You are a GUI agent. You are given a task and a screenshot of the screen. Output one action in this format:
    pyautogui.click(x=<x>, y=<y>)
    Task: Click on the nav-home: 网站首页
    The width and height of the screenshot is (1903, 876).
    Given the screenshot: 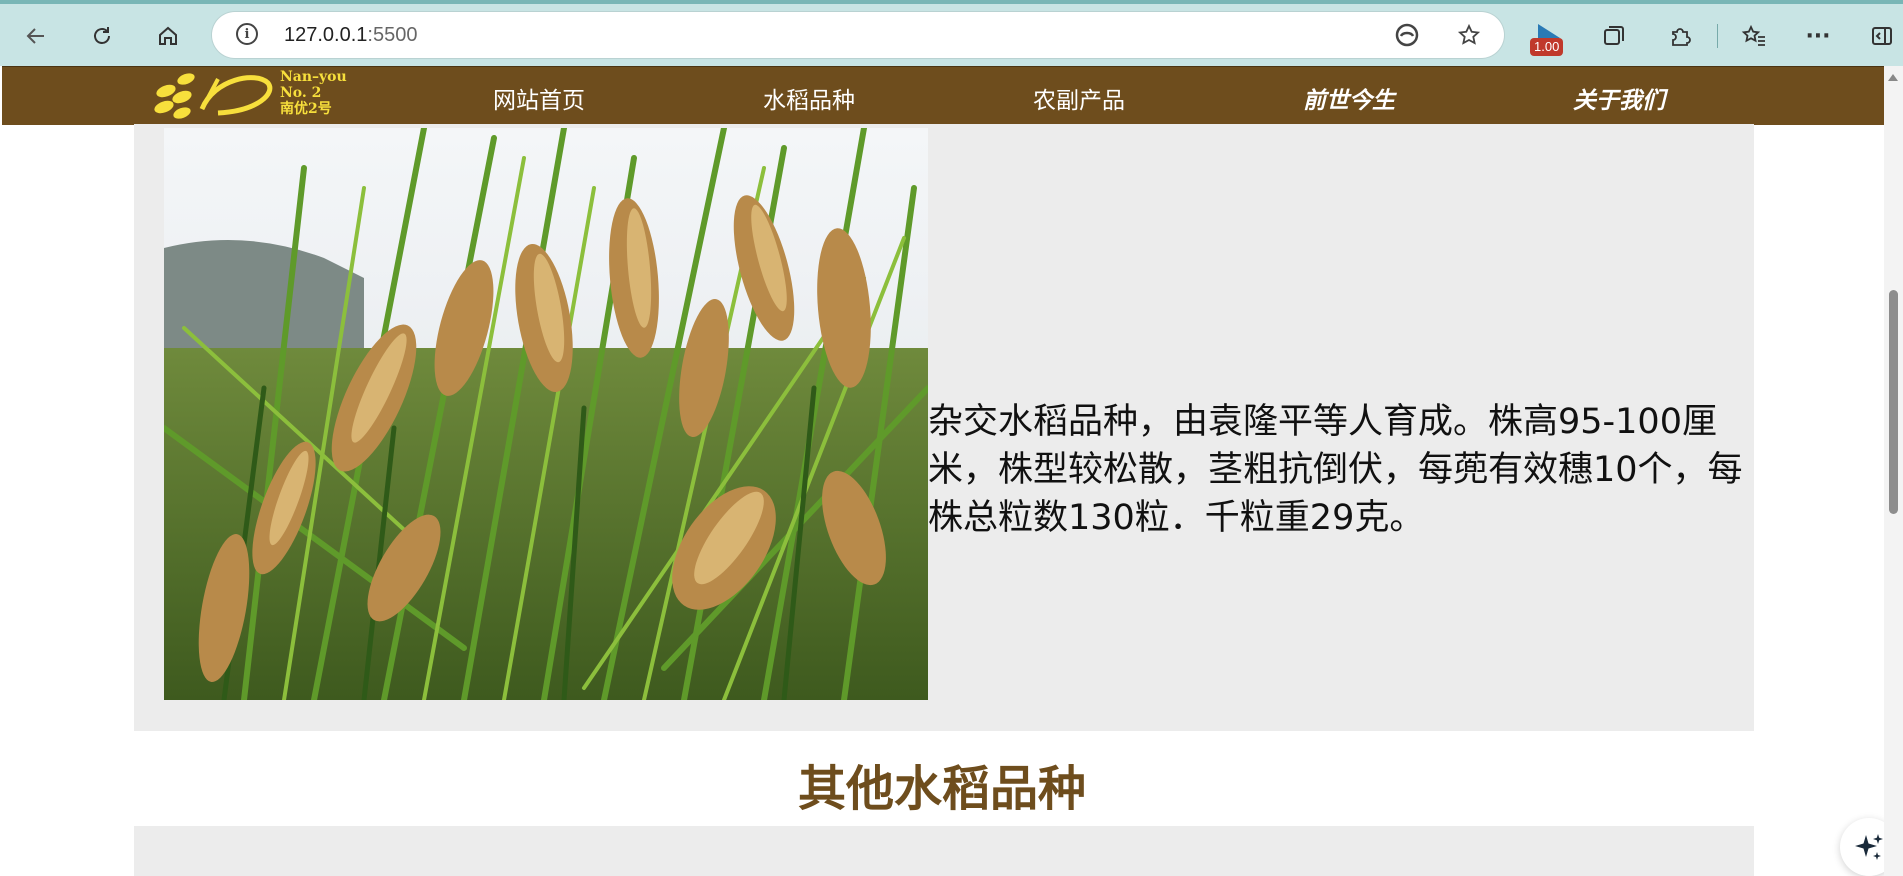 What is the action you would take?
    pyautogui.click(x=539, y=97)
    